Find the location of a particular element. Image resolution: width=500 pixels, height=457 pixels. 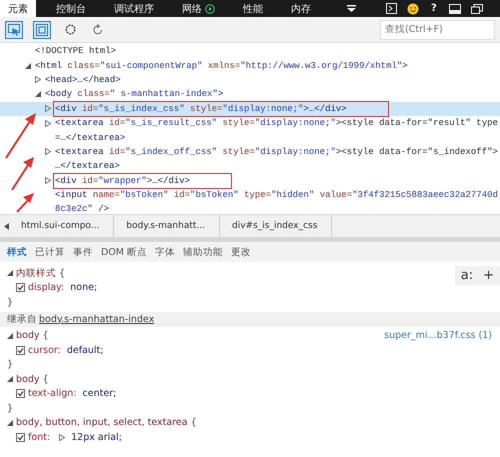

pane-button: a: is located at coordinates (467, 275).